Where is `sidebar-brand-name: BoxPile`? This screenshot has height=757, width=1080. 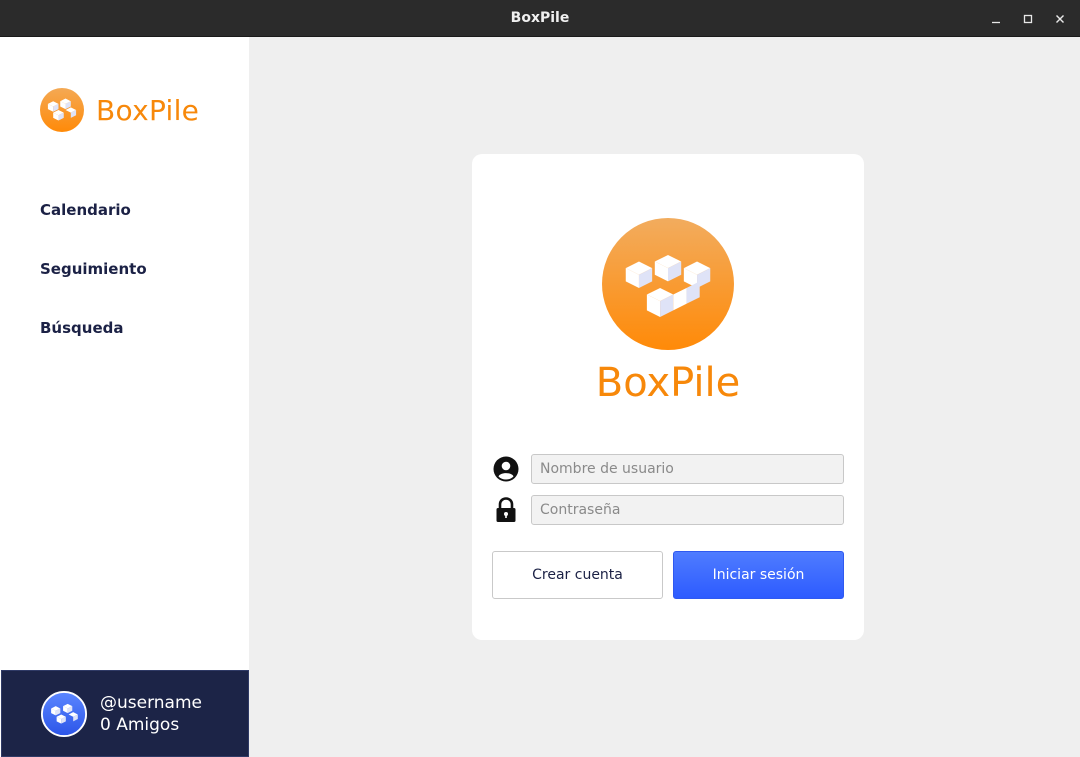
sidebar-brand-name: BoxPile is located at coordinates (148, 110).